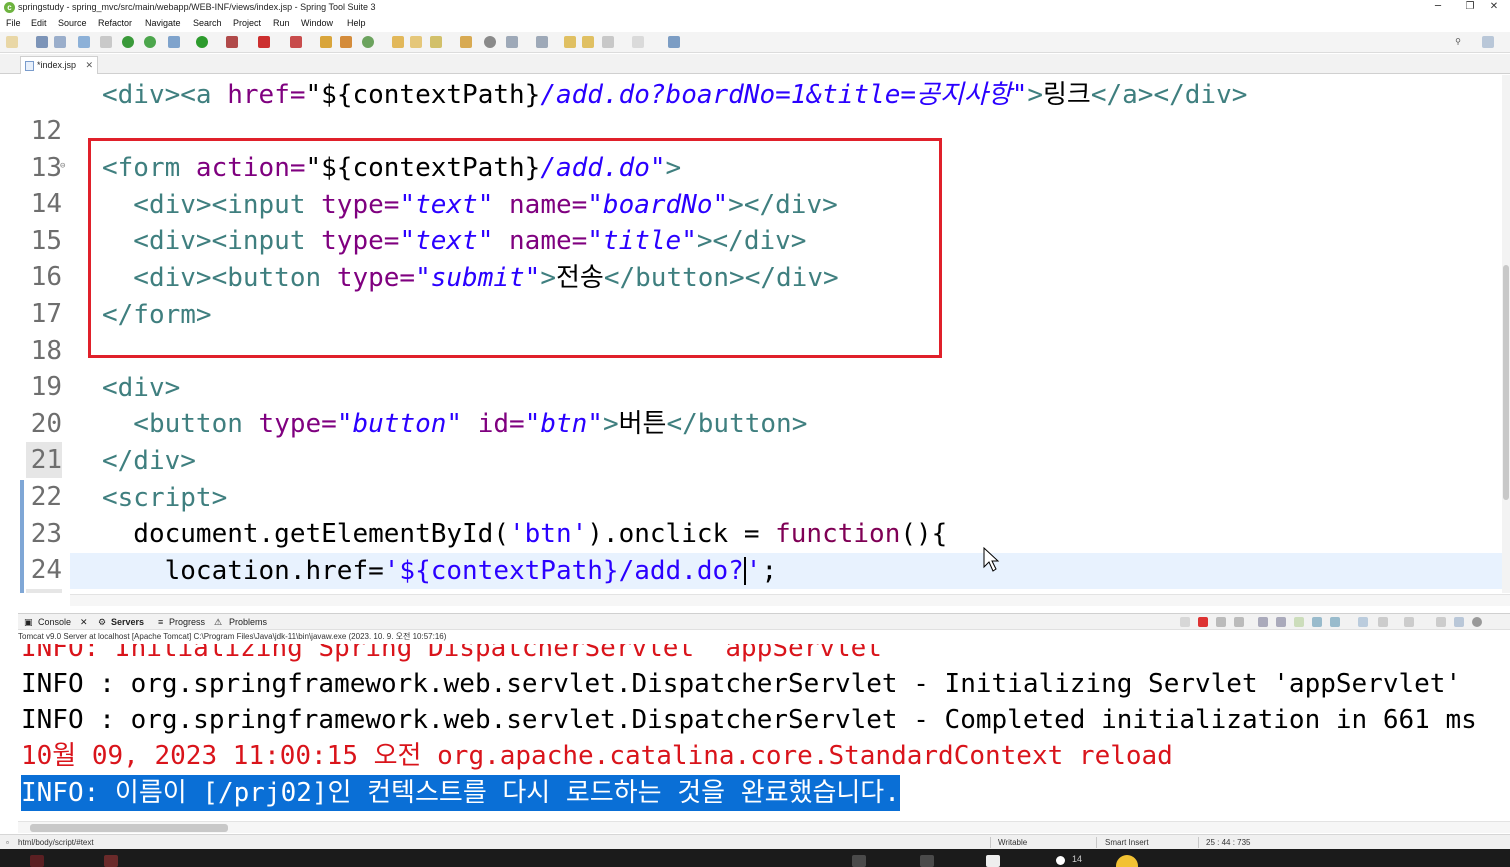 This screenshot has height=867, width=1510. I want to click on tab-progress: Progress, so click(187, 622).